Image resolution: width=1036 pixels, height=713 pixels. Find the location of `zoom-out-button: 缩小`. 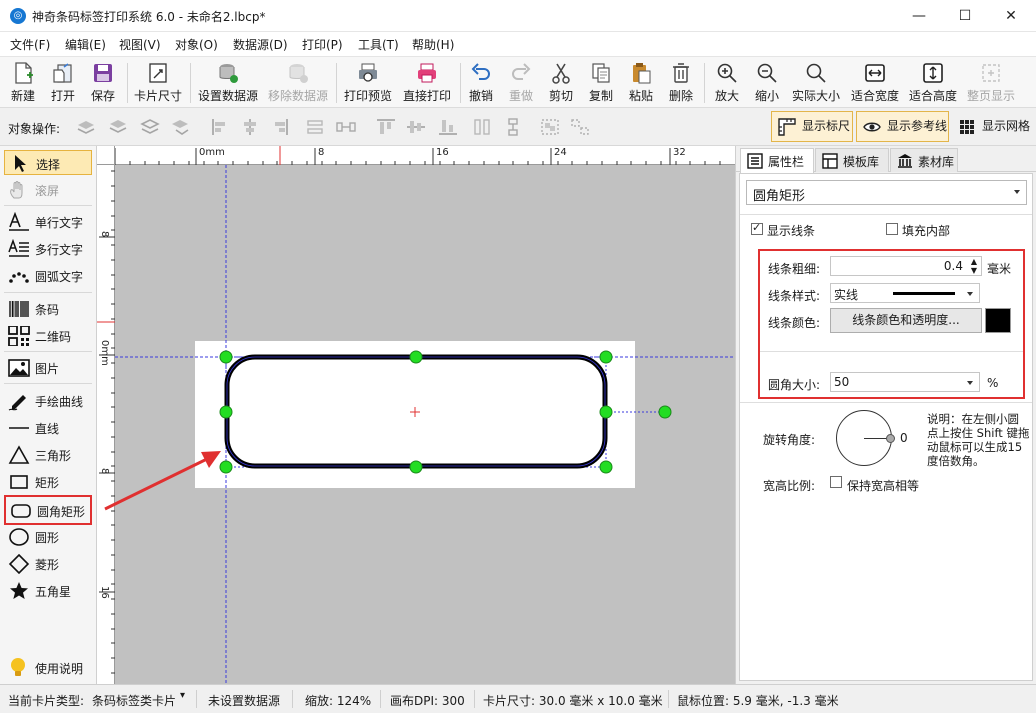

zoom-out-button: 缩小 is located at coordinates (767, 83).